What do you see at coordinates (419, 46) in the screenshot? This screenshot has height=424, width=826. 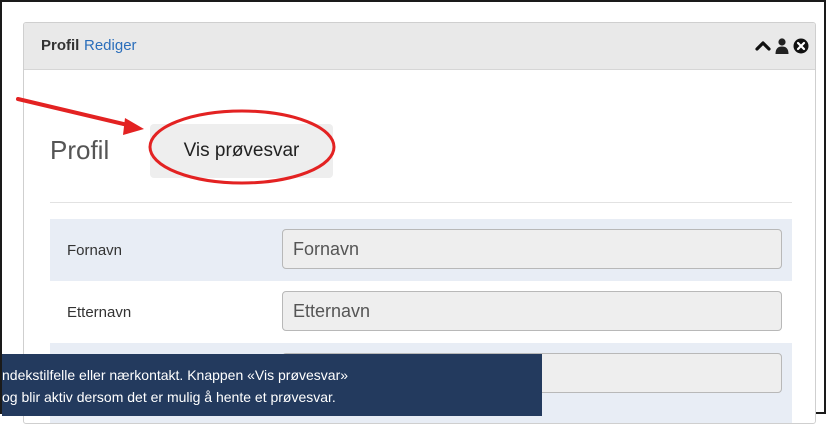 I see `panel-header: Profil Rediger` at bounding box center [419, 46].